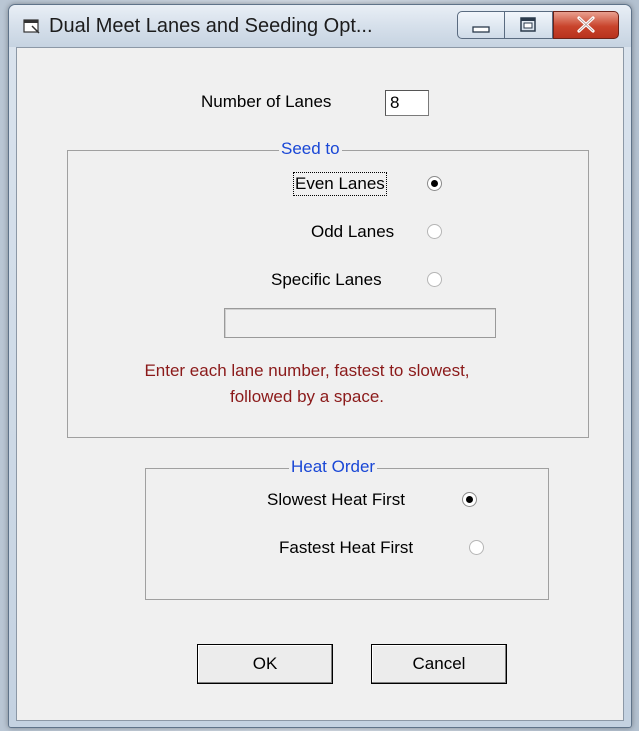  Describe the element at coordinates (434, 279) in the screenshot. I see `specific-lanes-radio` at that location.